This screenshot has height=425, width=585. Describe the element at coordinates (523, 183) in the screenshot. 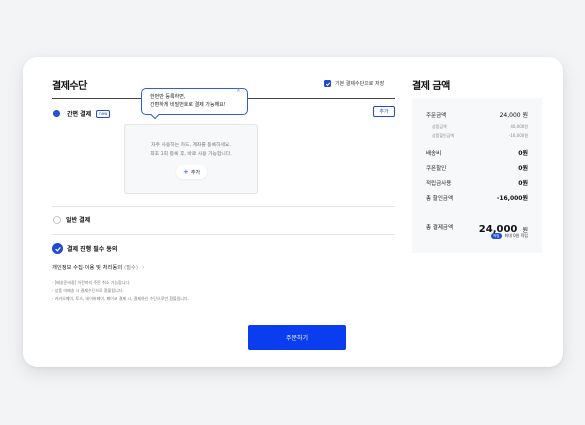

I see `points-value: 0원` at that location.